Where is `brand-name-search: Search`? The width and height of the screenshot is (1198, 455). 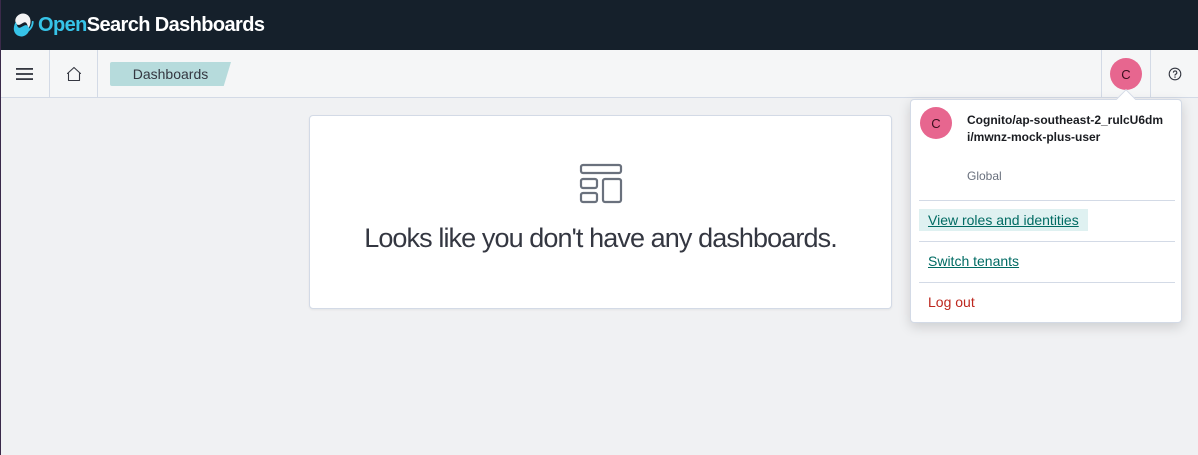
brand-name-search: Search is located at coordinates (118, 24).